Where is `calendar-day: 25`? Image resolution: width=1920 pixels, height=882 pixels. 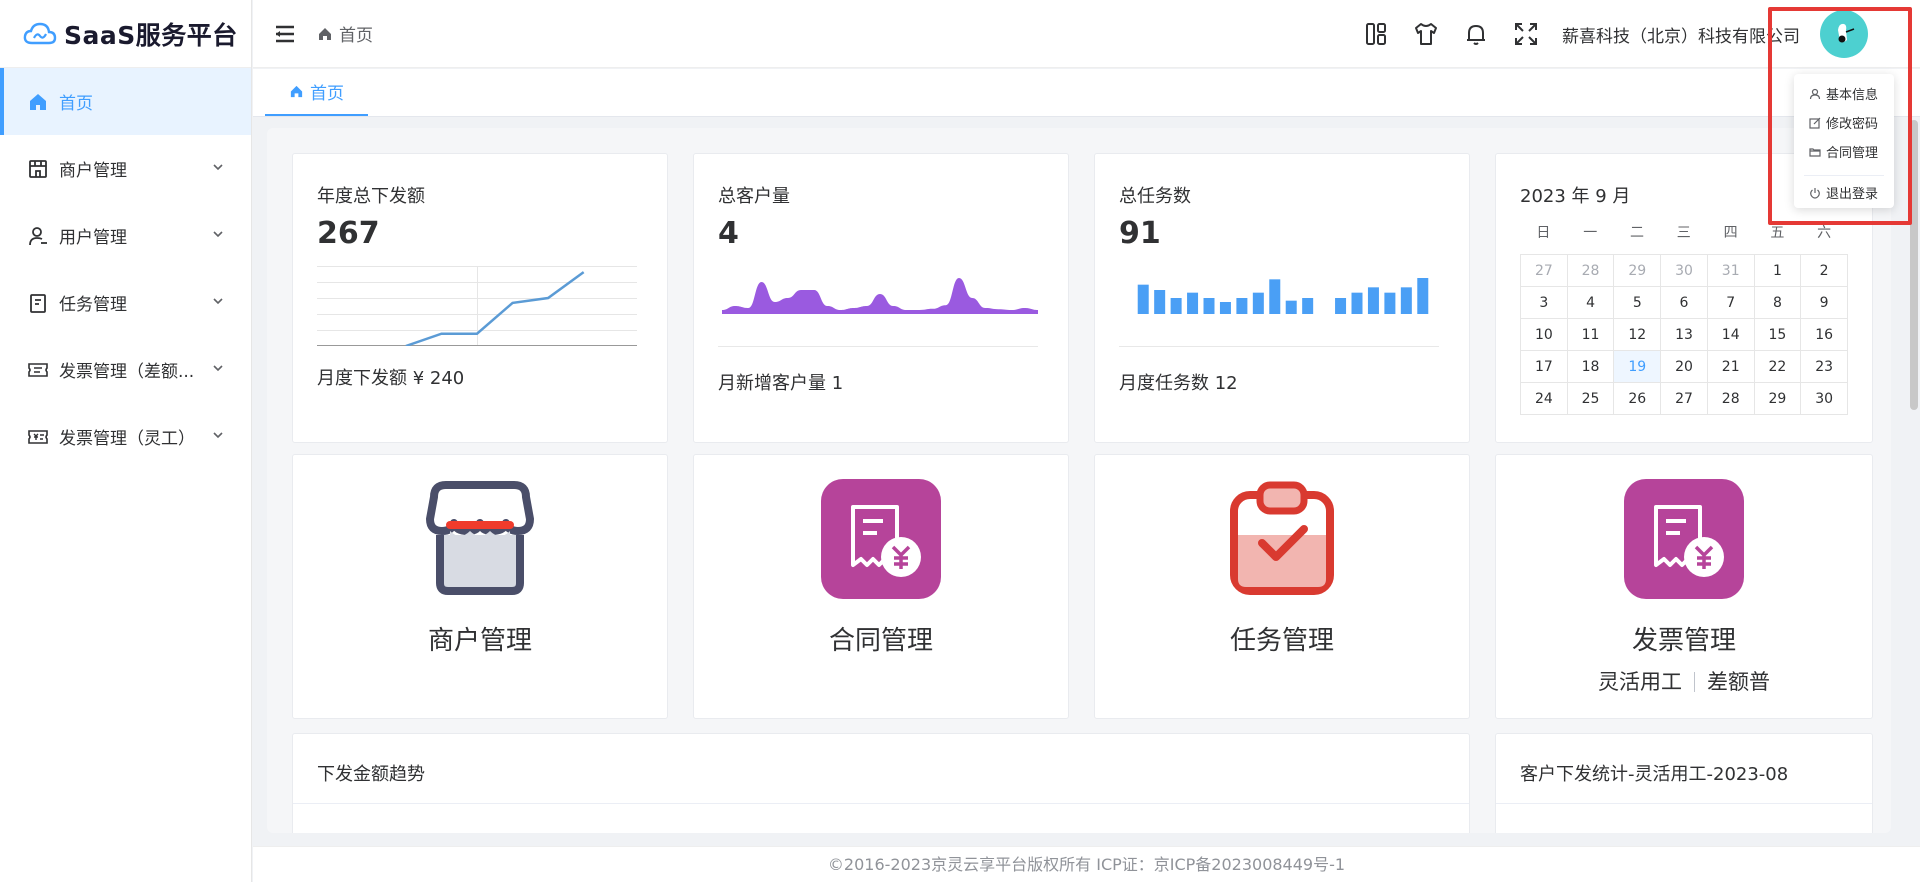
calendar-day: 25 is located at coordinates (1591, 399).